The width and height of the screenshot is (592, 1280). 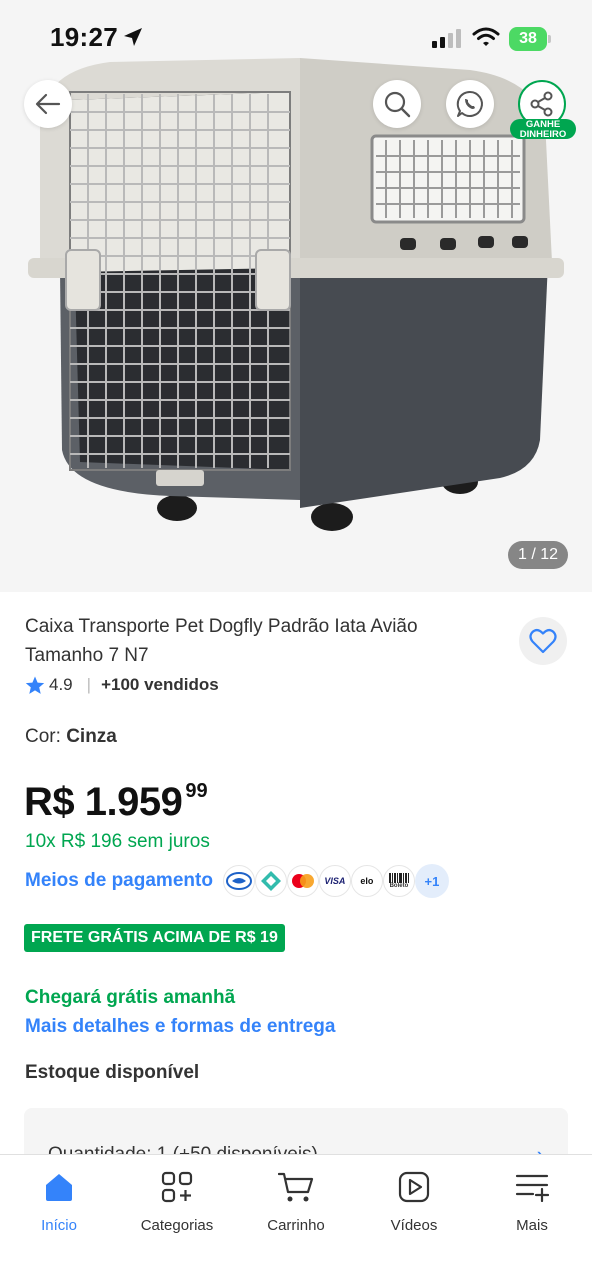 I want to click on arrow-left-icon, so click(x=48, y=104).